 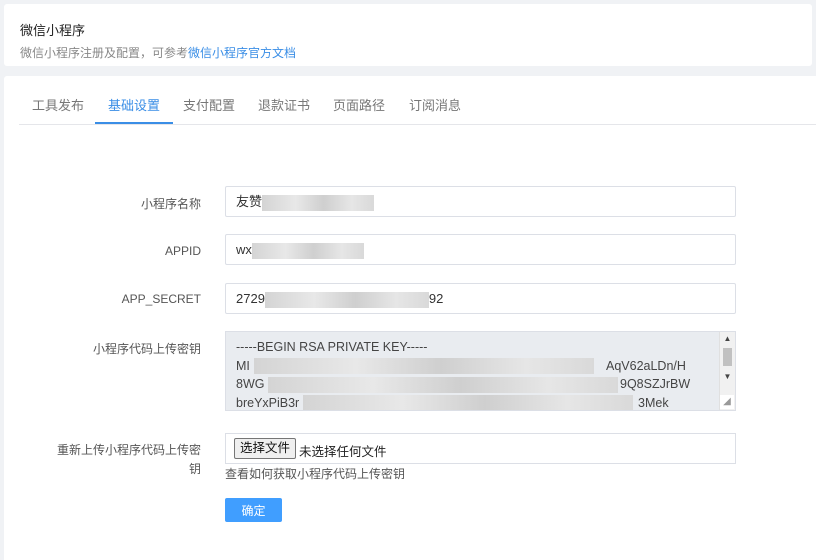 I want to click on key-line: breYxPiB3r 3Mek, so click(x=452, y=402).